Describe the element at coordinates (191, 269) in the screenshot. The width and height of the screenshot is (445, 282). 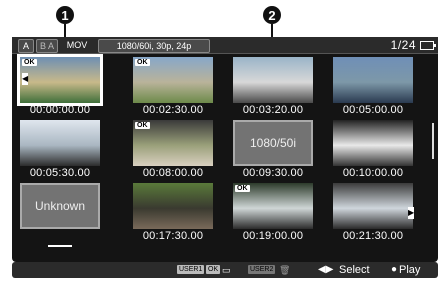
I see `user1-button-label: USER1` at that location.